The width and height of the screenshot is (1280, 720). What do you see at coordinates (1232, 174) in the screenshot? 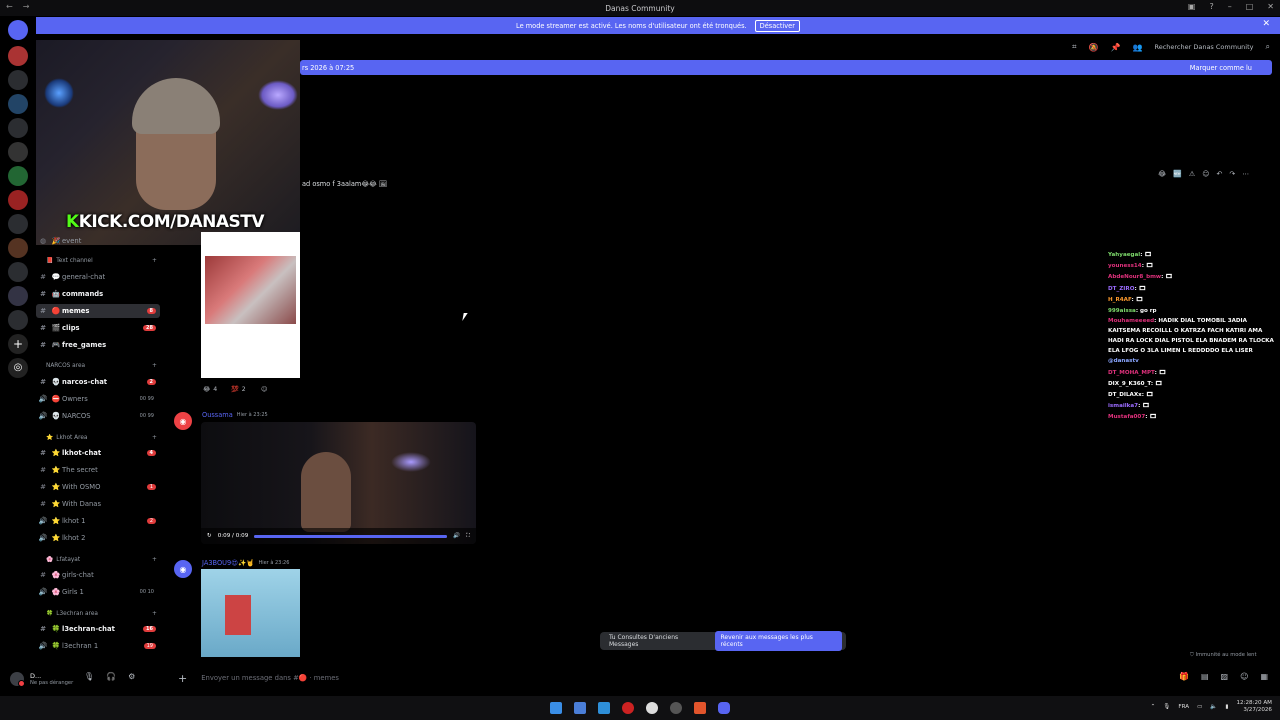
I see `forward-icon: ↷` at bounding box center [1232, 174].